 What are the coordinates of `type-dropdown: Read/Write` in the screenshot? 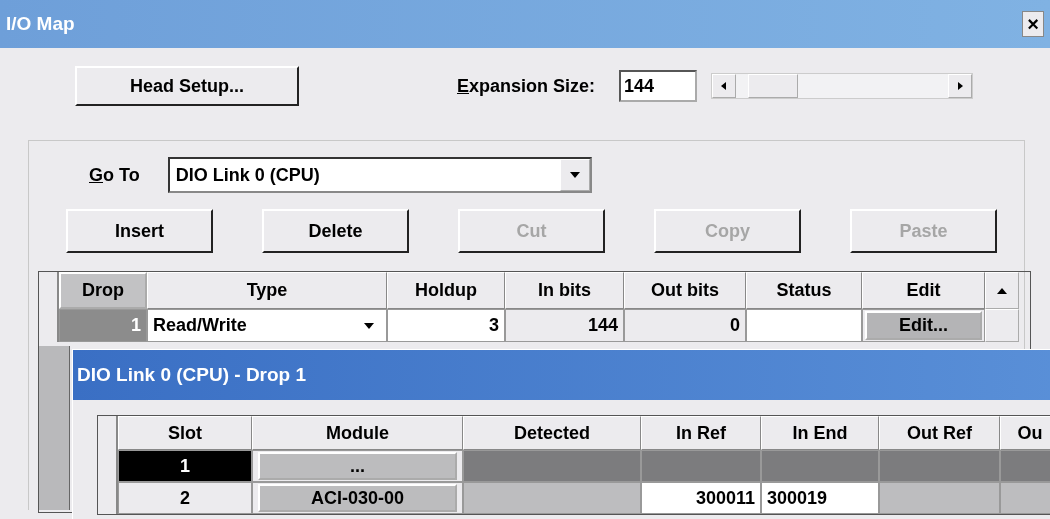 It's located at (267, 325).